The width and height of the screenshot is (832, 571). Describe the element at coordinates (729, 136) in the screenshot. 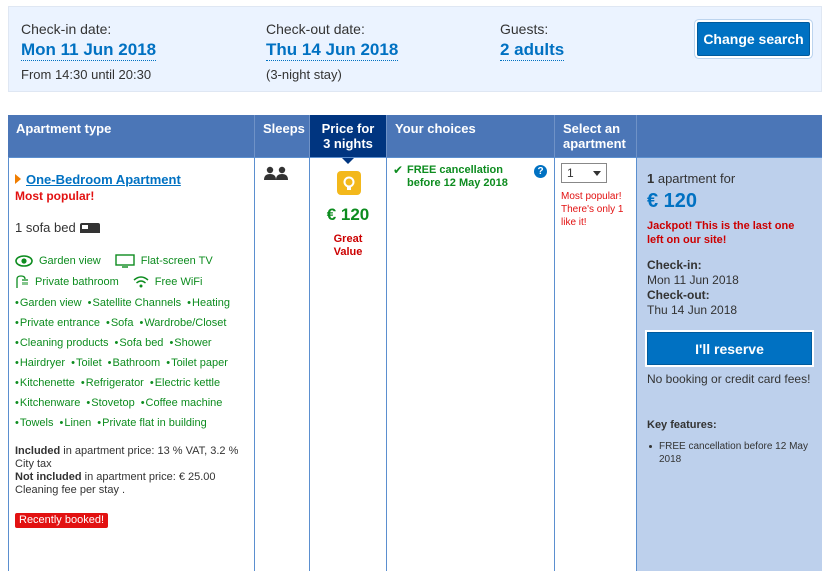

I see `header-summary` at that location.